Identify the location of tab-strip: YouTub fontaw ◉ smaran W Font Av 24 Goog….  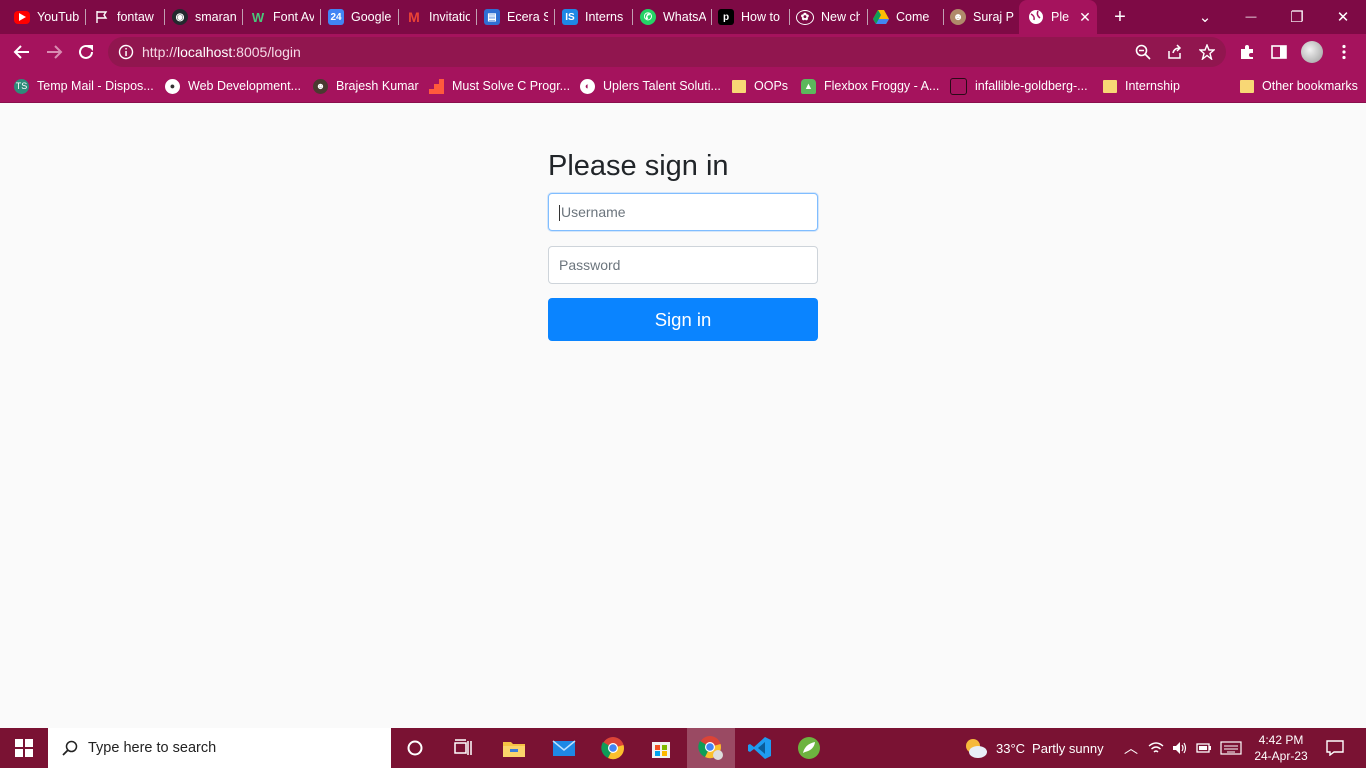
(683, 17).